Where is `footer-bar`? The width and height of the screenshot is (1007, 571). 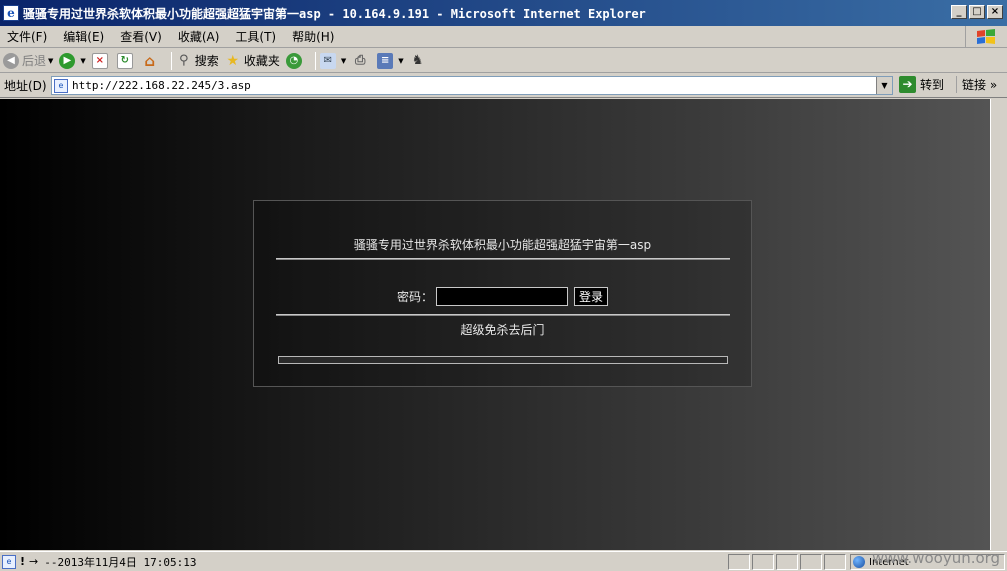
footer-bar is located at coordinates (503, 360).